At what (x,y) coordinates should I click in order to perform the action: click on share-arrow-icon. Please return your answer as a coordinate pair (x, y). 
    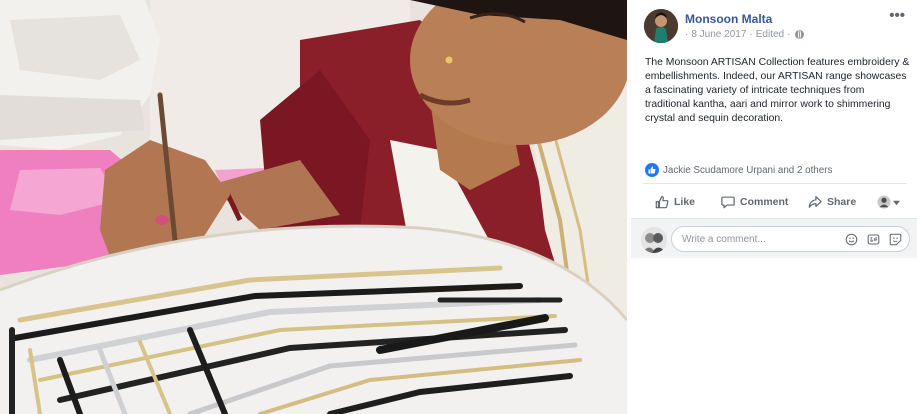
    Looking at the image, I should click on (815, 202).